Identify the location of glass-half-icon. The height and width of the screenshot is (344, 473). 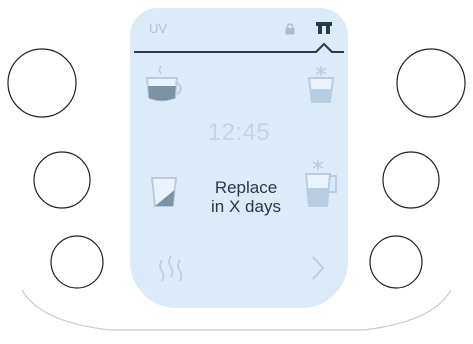
(164, 192).